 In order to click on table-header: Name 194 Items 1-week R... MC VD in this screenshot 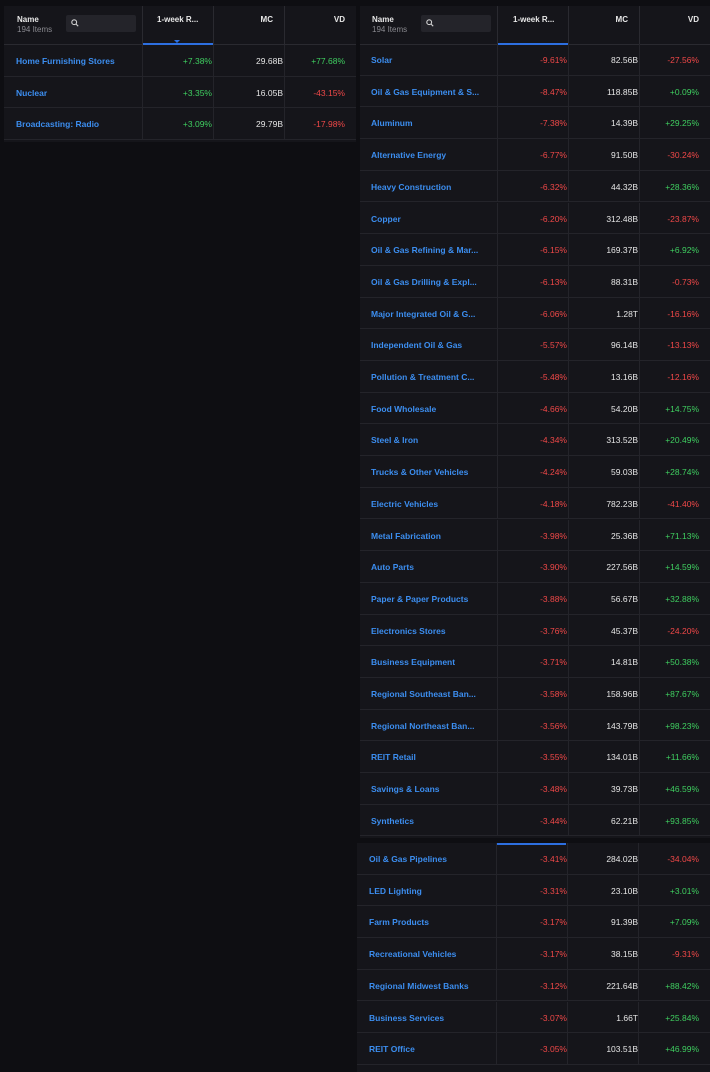, I will do `click(180, 25)`.